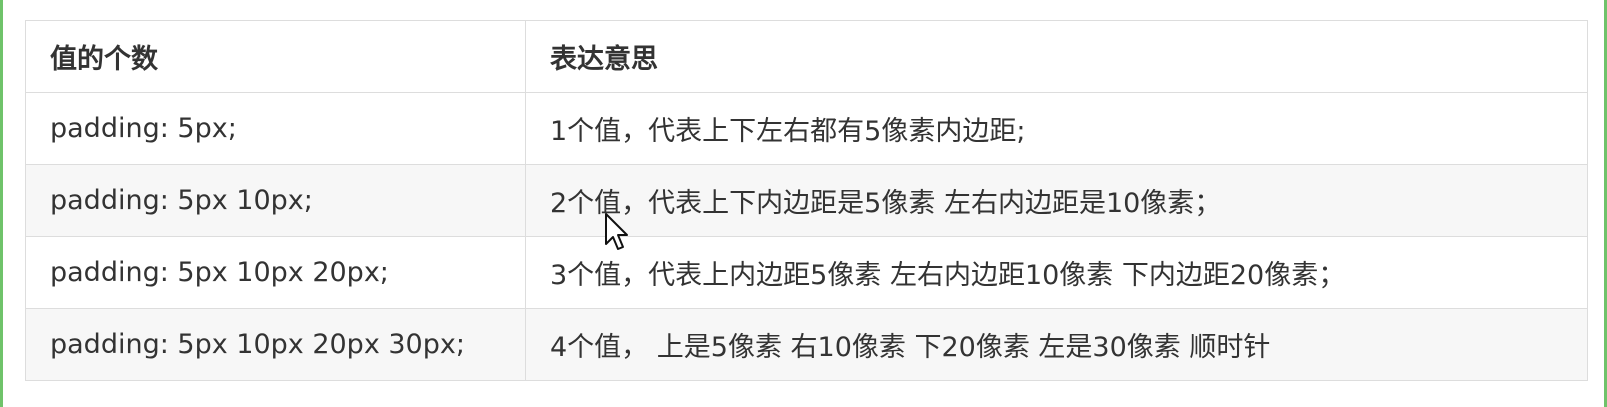 This screenshot has height=407, width=1607. What do you see at coordinates (1, 203) in the screenshot?
I see `frame-border-left` at bounding box center [1, 203].